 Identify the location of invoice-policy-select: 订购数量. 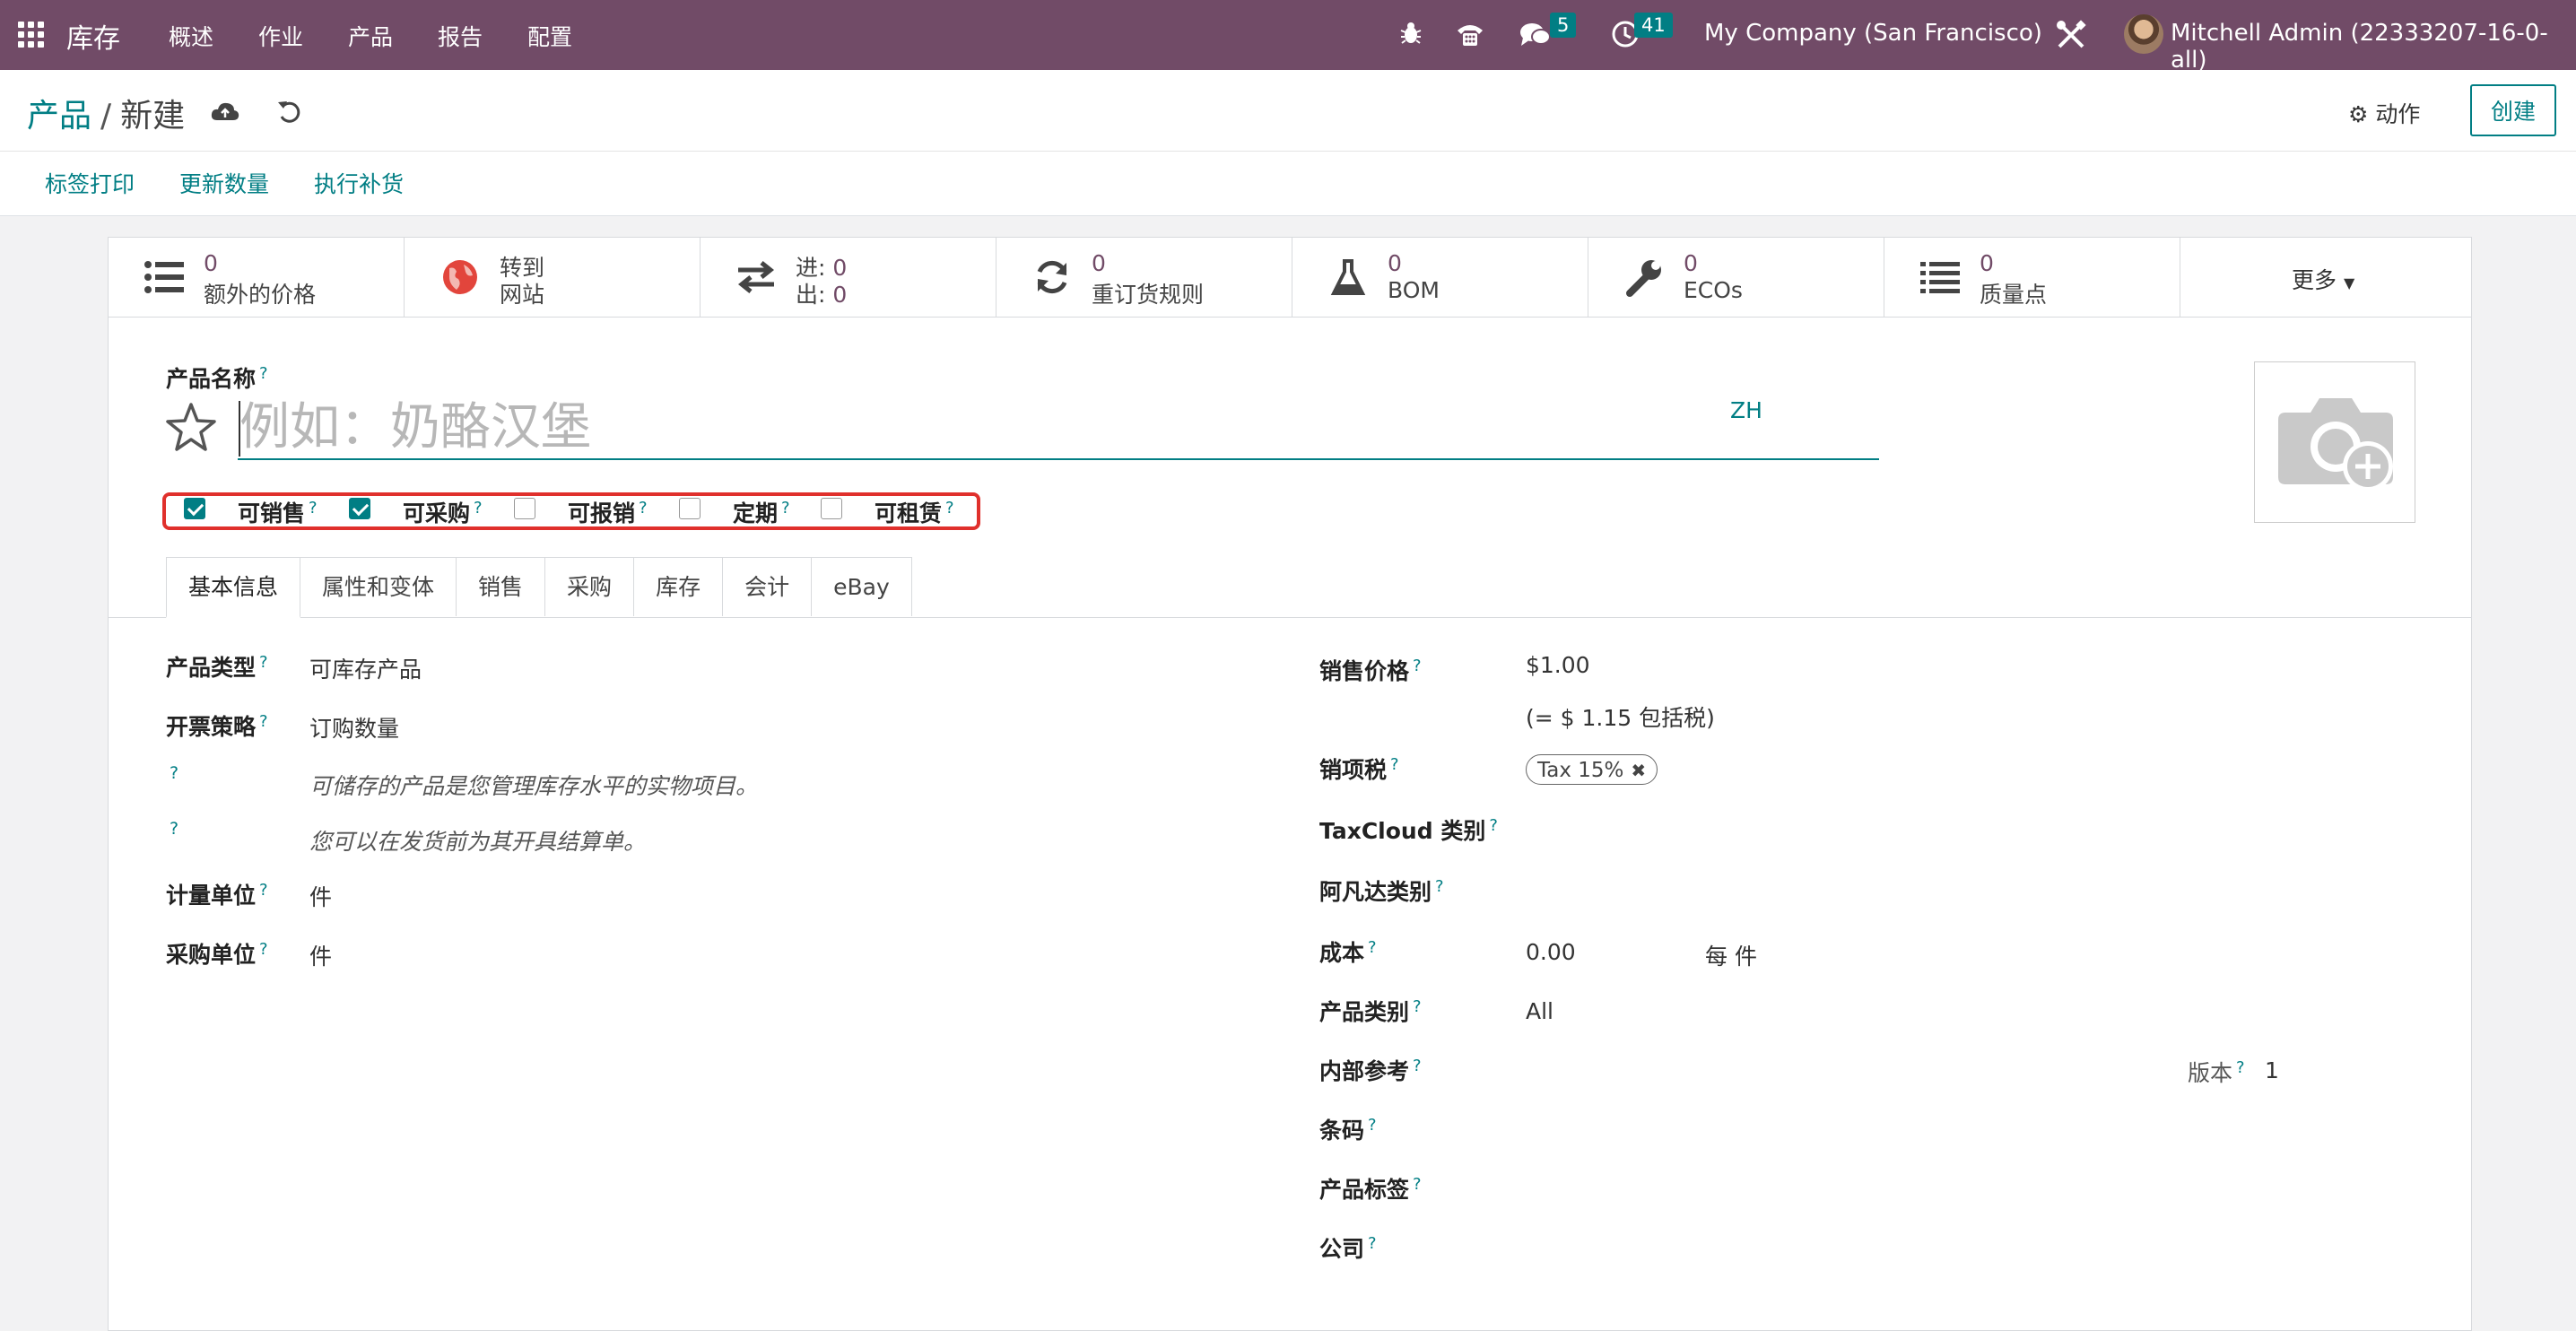
(354, 727).